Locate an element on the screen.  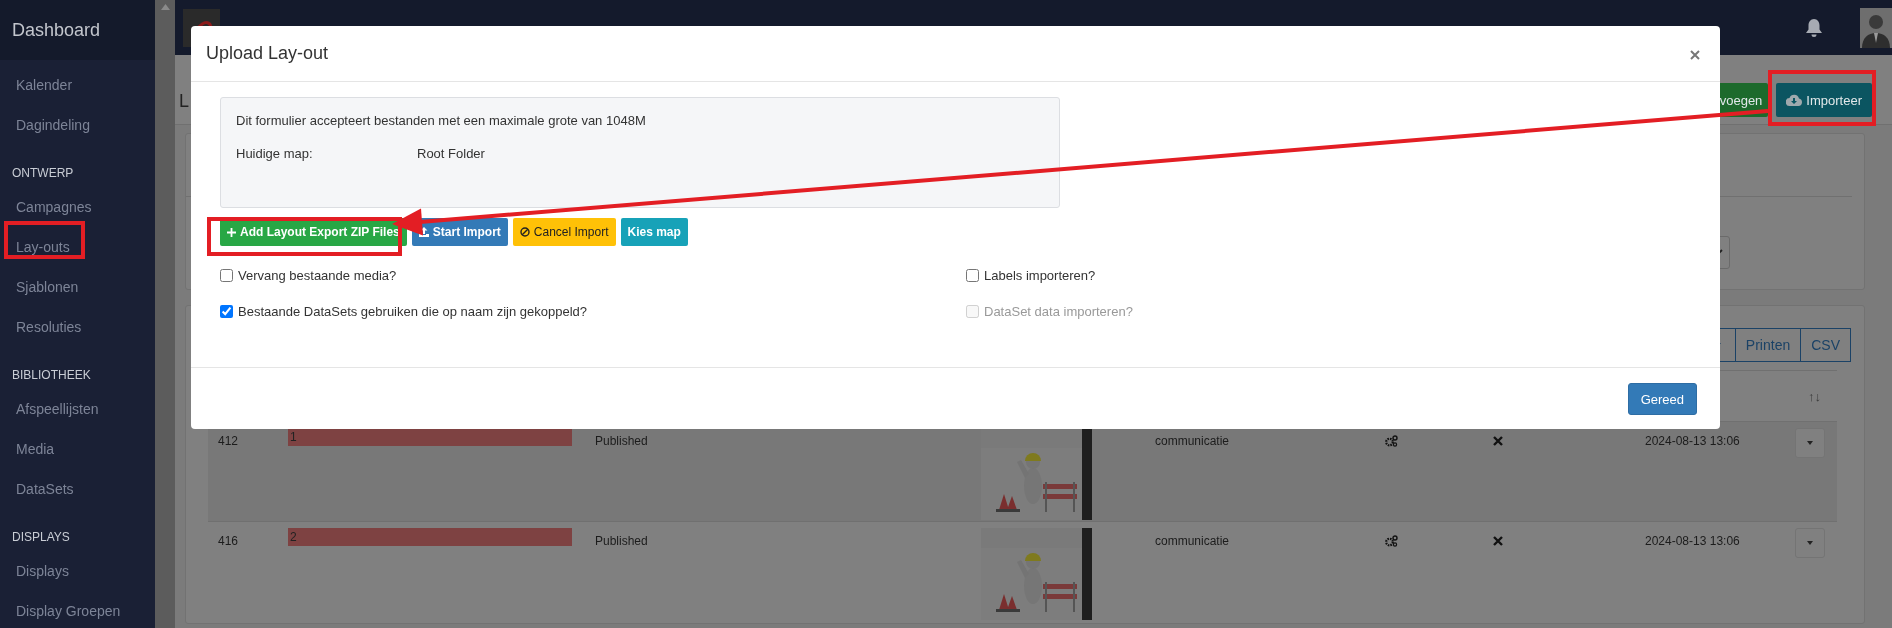
sidebar-item: Displays is located at coordinates (77, 571).